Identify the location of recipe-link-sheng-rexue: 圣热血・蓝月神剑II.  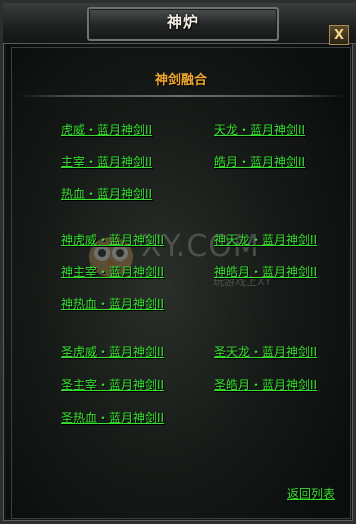
(112, 417).